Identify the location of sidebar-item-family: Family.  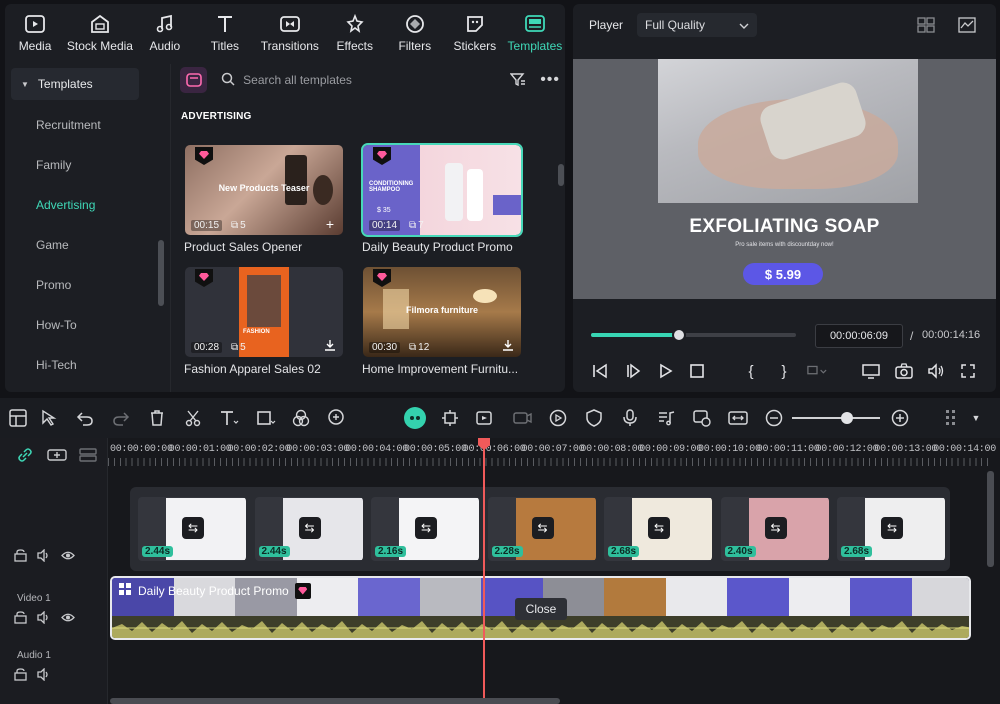
(53, 165).